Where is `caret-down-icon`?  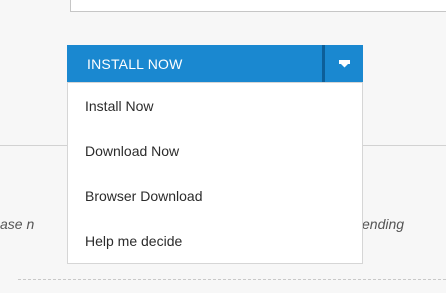
caret-down-icon is located at coordinates (344, 64).